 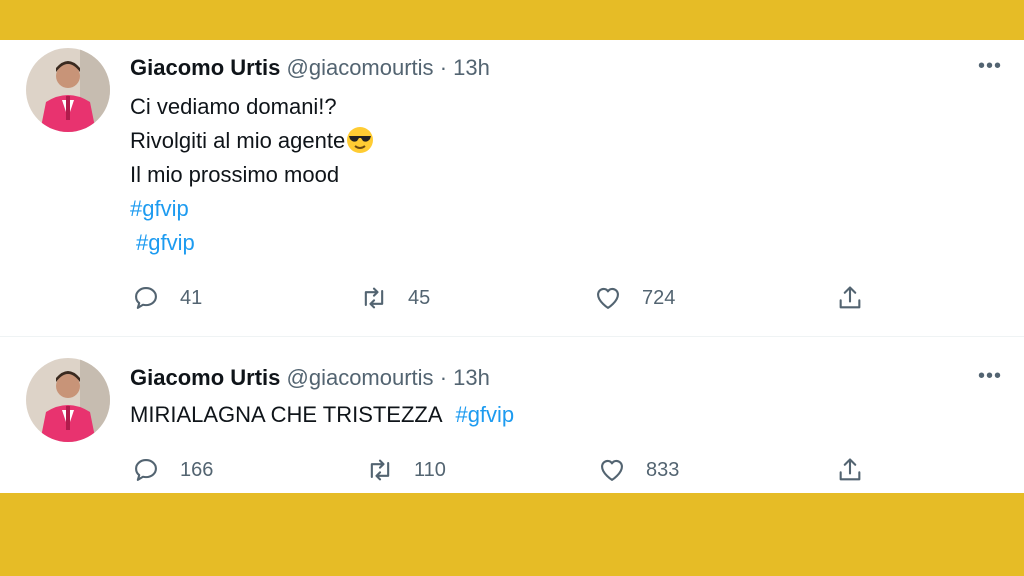 I want to click on reply-count: 41, so click(x=191, y=297).